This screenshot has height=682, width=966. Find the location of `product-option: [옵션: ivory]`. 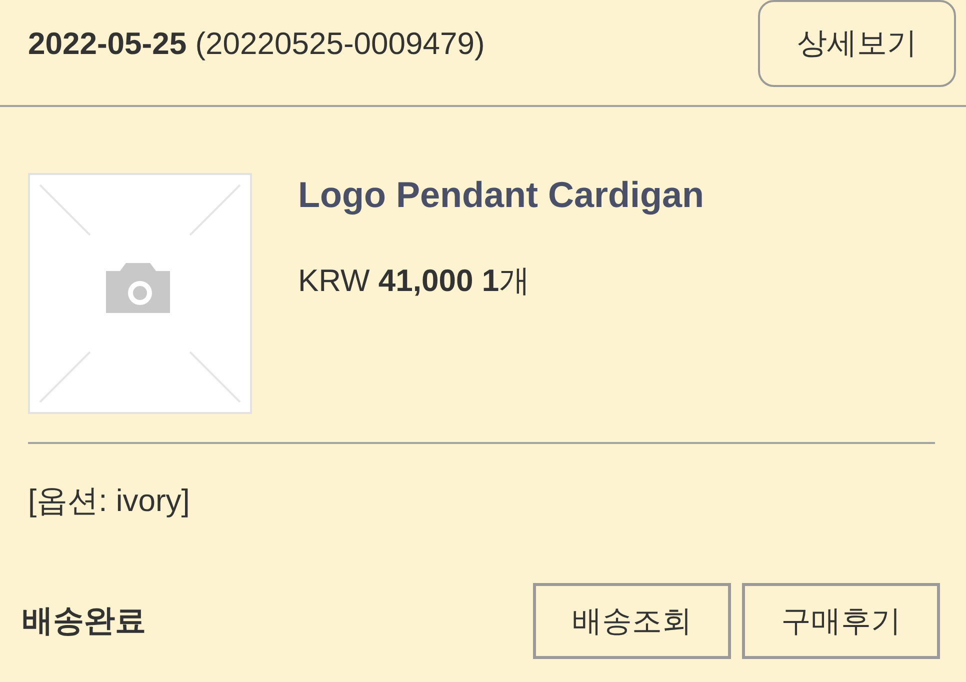

product-option: [옵션: ivory] is located at coordinates (497, 501).